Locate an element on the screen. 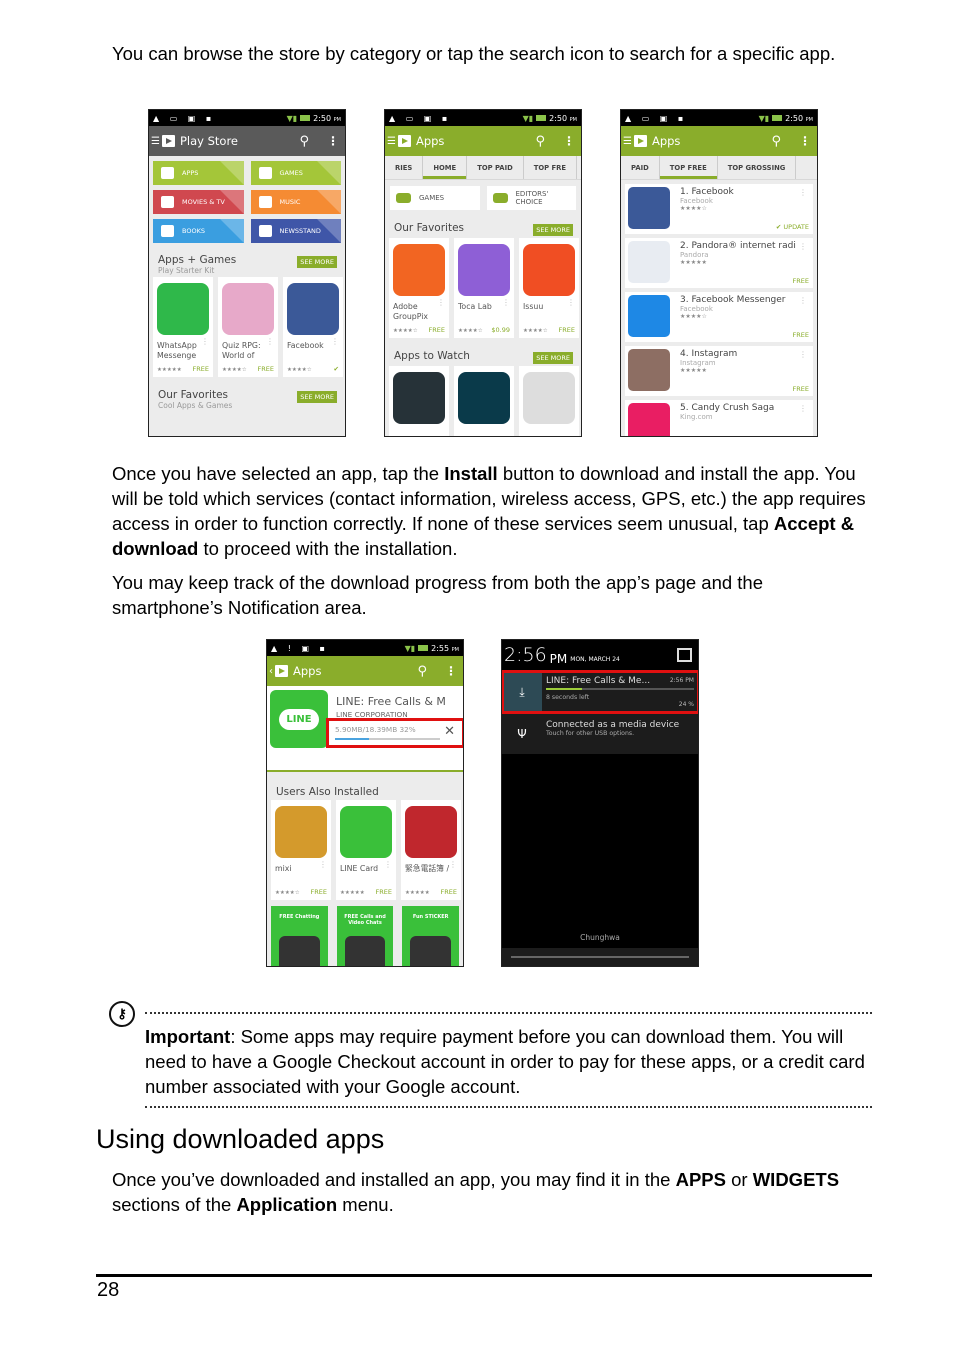 The width and height of the screenshot is (954, 1352). category-tile: MUSIC is located at coordinates (295, 202).